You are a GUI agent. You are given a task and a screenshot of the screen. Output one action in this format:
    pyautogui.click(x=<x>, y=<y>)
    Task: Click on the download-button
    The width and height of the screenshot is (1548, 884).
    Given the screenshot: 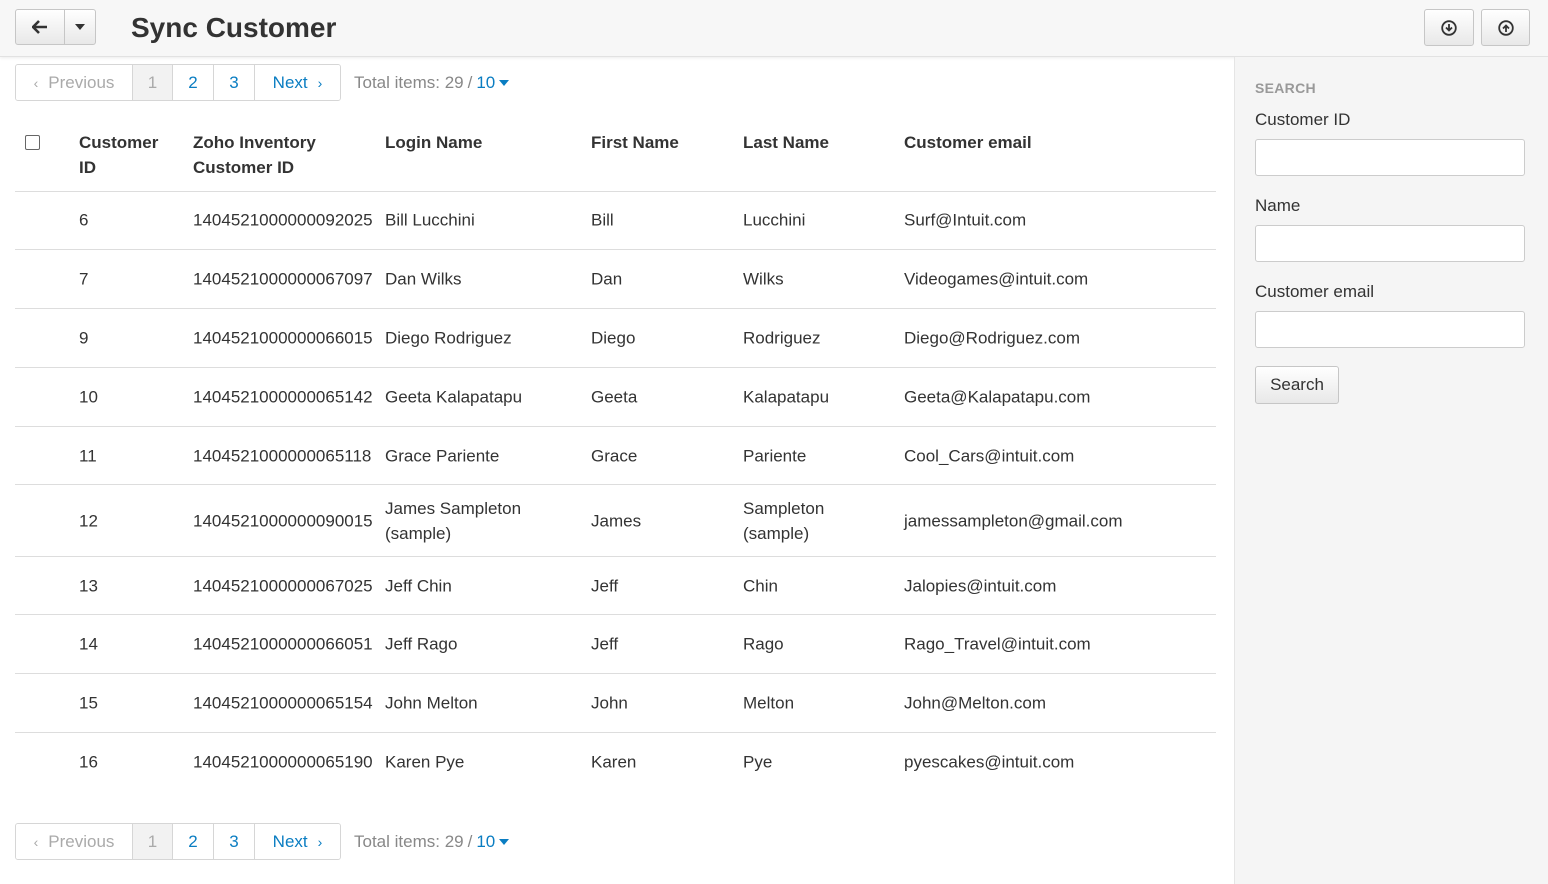 What is the action you would take?
    pyautogui.click(x=1449, y=27)
    